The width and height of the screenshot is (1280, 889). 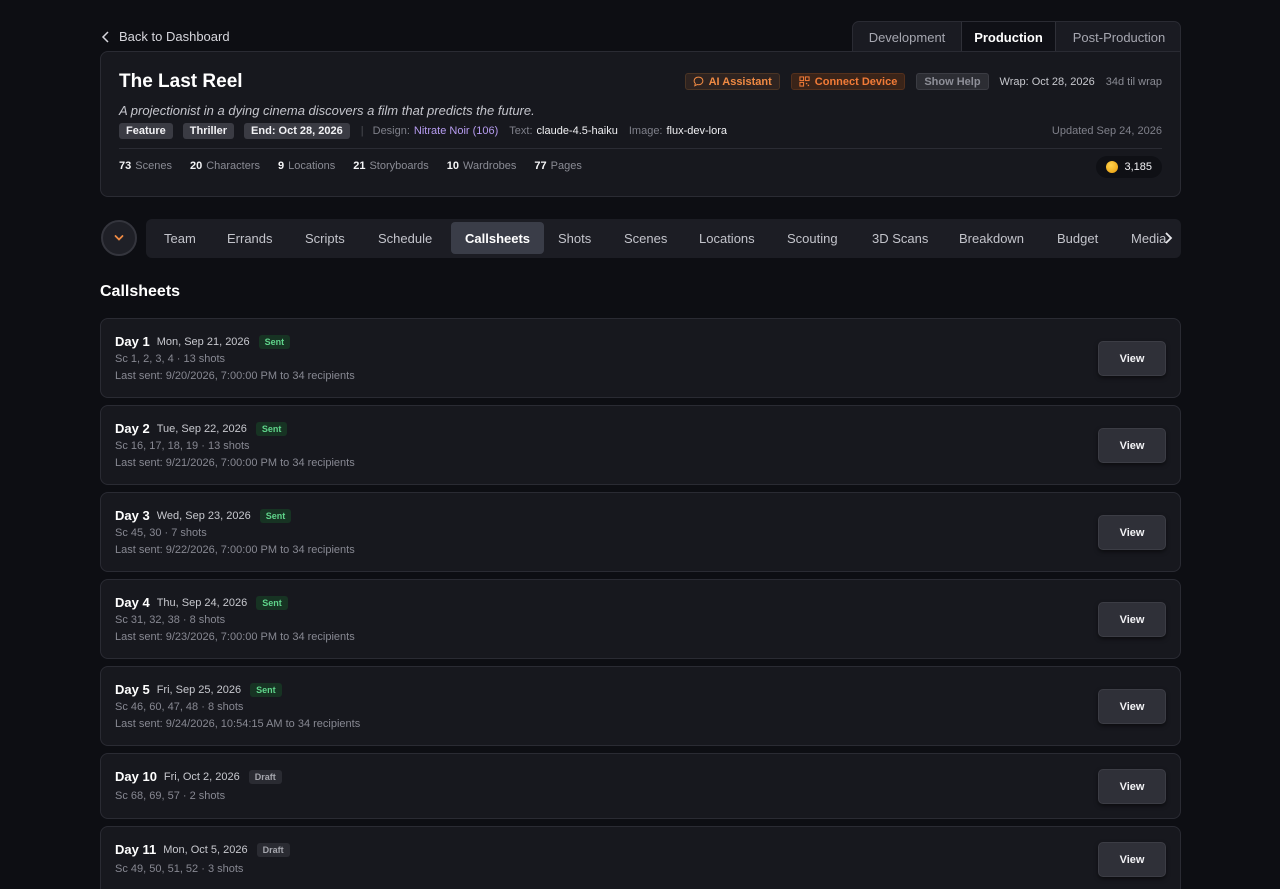 What do you see at coordinates (804, 81) in the screenshot?
I see `qr-code-icon` at bounding box center [804, 81].